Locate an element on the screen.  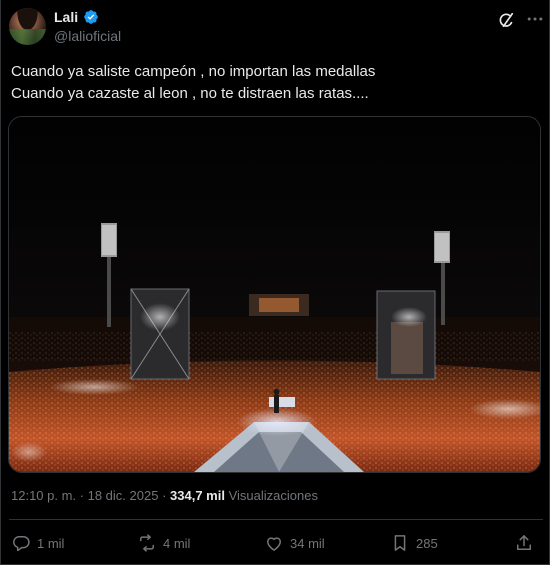
share-icon is located at coordinates (524, 542).